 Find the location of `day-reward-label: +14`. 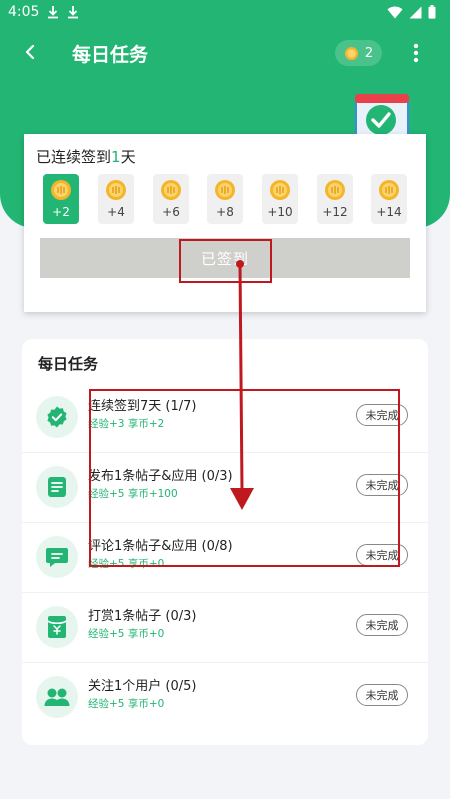

day-reward-label: +14 is located at coordinates (389, 212).